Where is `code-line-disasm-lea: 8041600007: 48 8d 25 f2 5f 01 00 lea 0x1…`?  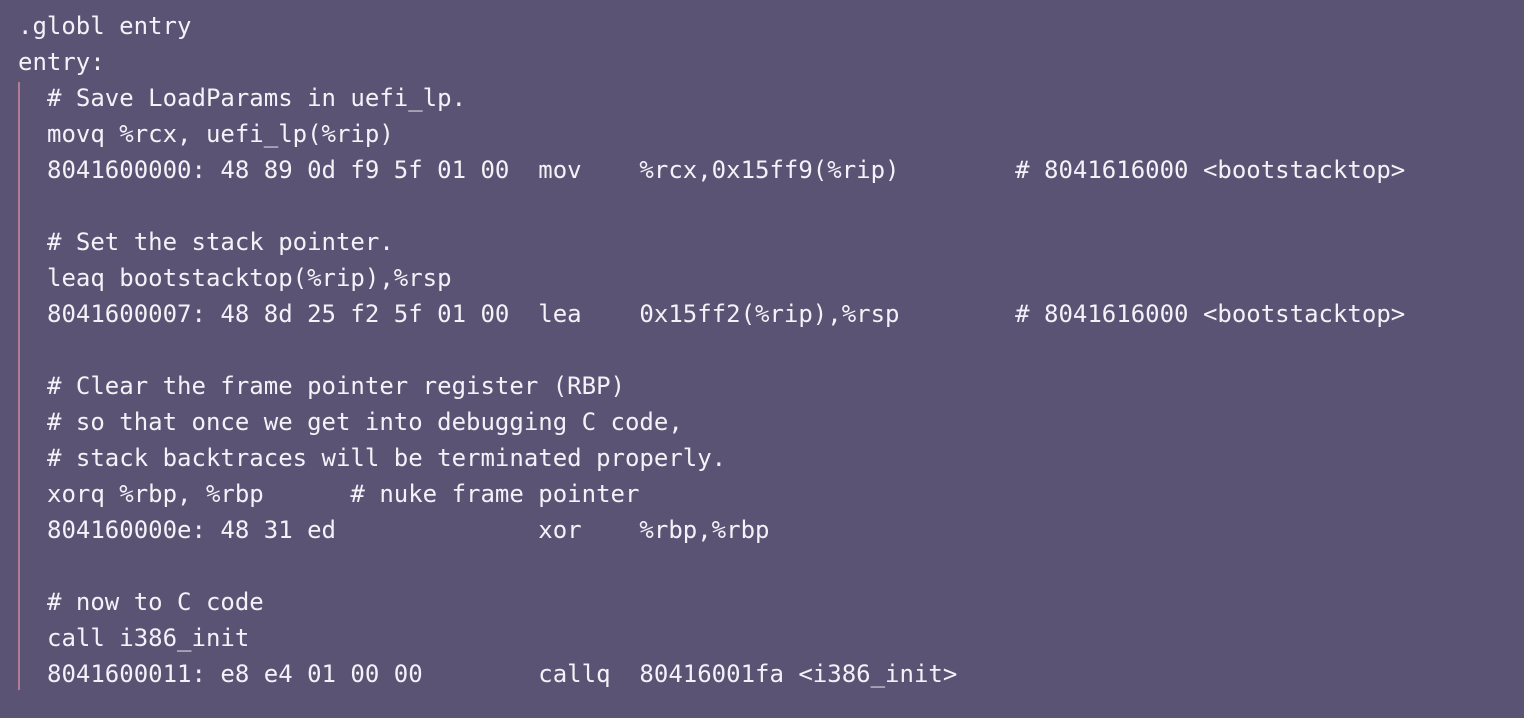
code-line-disasm-lea: 8041600007: 48 8d 25 f2 5f 01 00 lea 0x1… is located at coordinates (726, 314).